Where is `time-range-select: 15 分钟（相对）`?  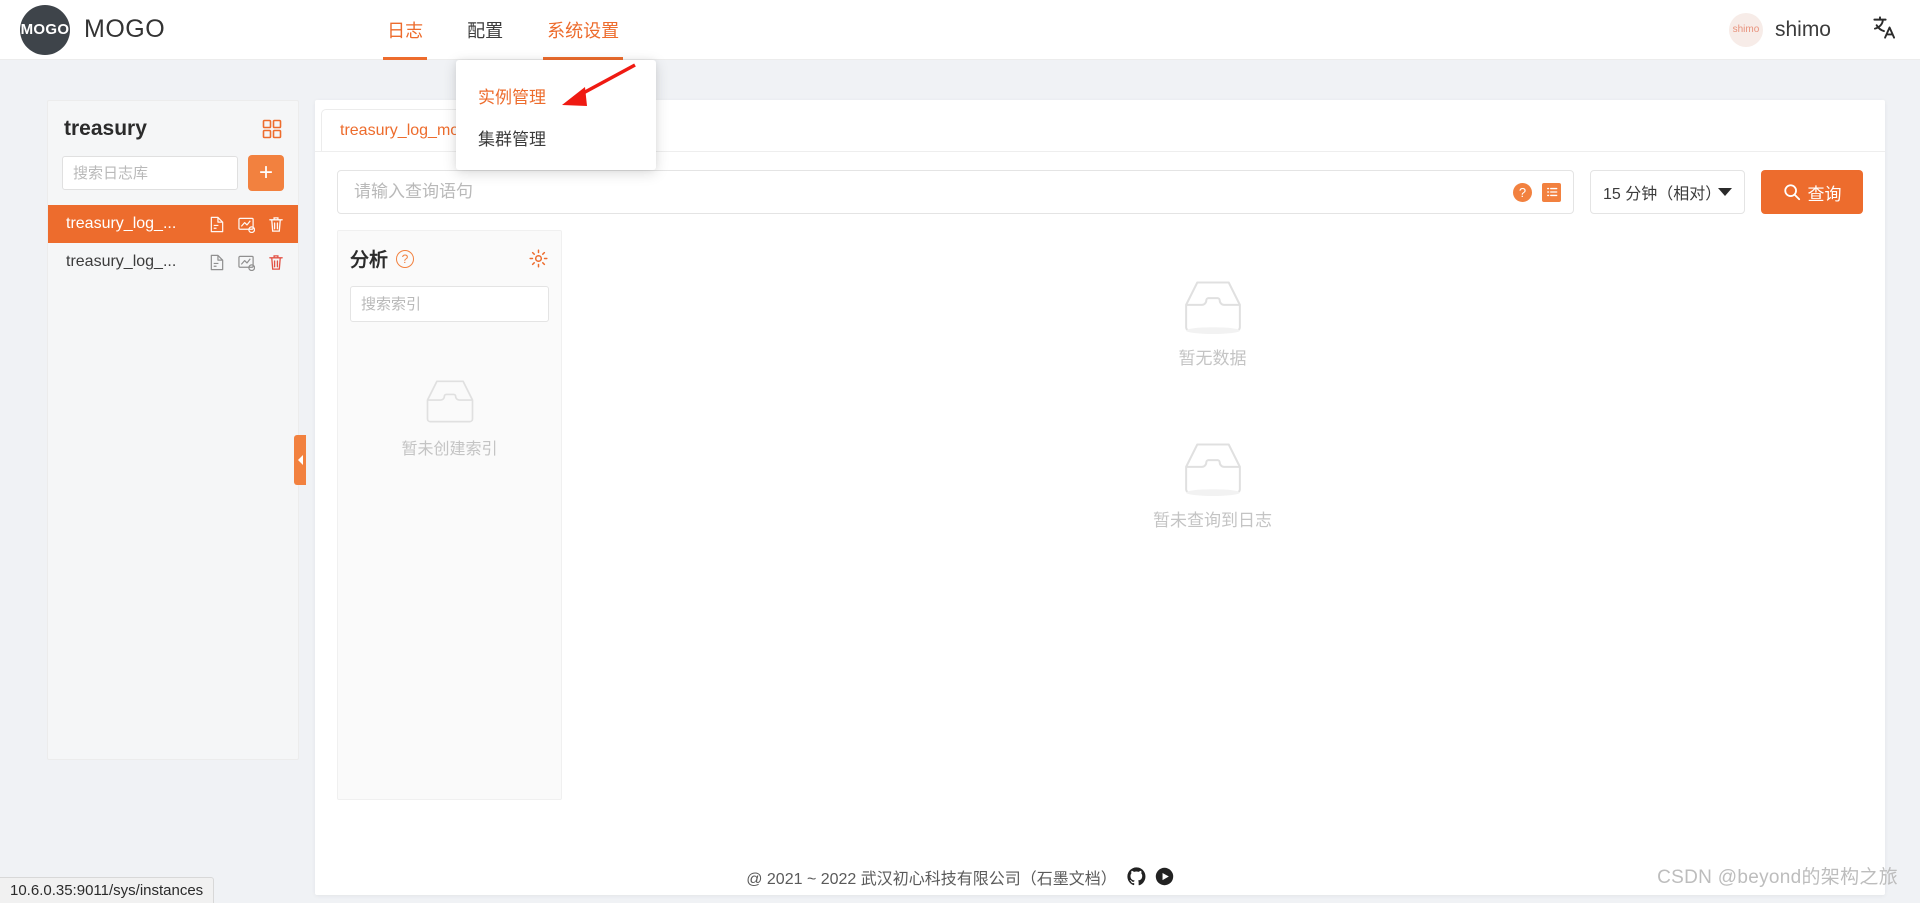 time-range-select: 15 分钟（相对） is located at coordinates (1667, 192).